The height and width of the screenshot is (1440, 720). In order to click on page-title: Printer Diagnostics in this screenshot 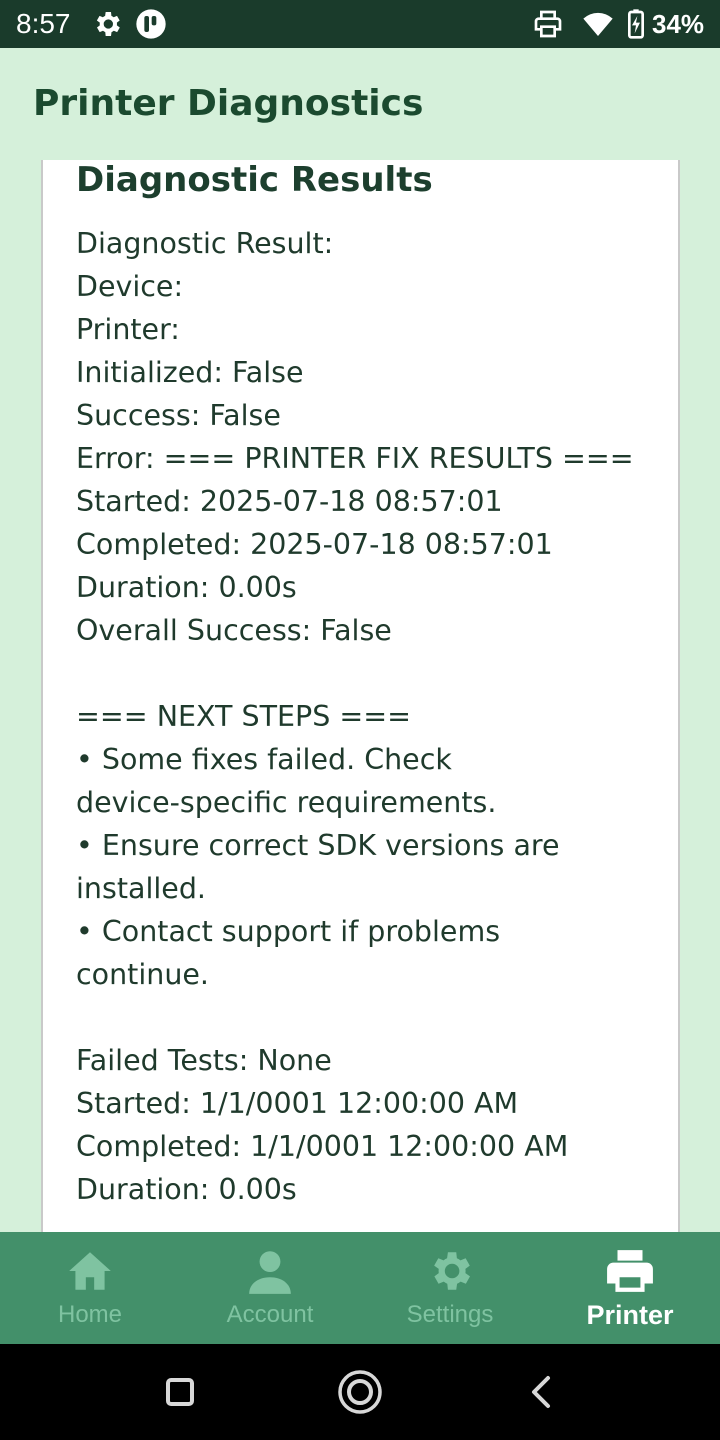, I will do `click(228, 103)`.